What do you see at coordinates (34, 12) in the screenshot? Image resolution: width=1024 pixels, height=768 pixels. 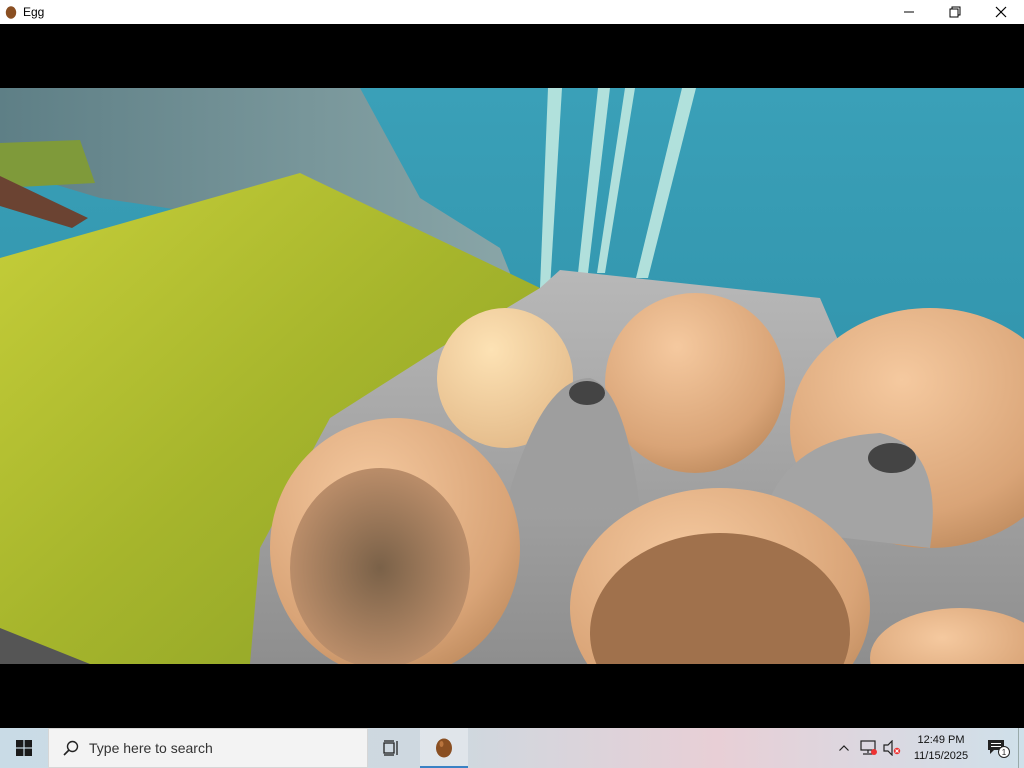 I see `window-title: Egg` at bounding box center [34, 12].